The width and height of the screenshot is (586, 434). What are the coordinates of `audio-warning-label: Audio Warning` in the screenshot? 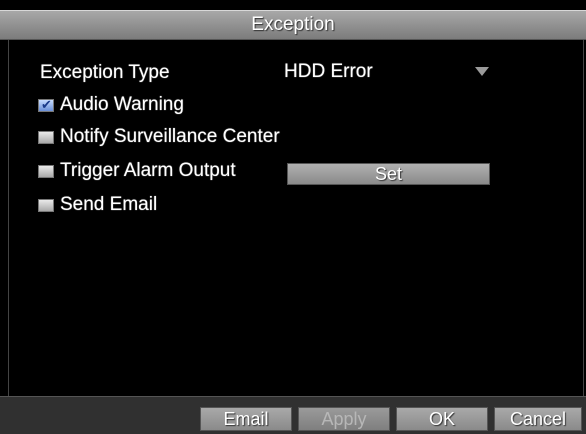 It's located at (122, 104).